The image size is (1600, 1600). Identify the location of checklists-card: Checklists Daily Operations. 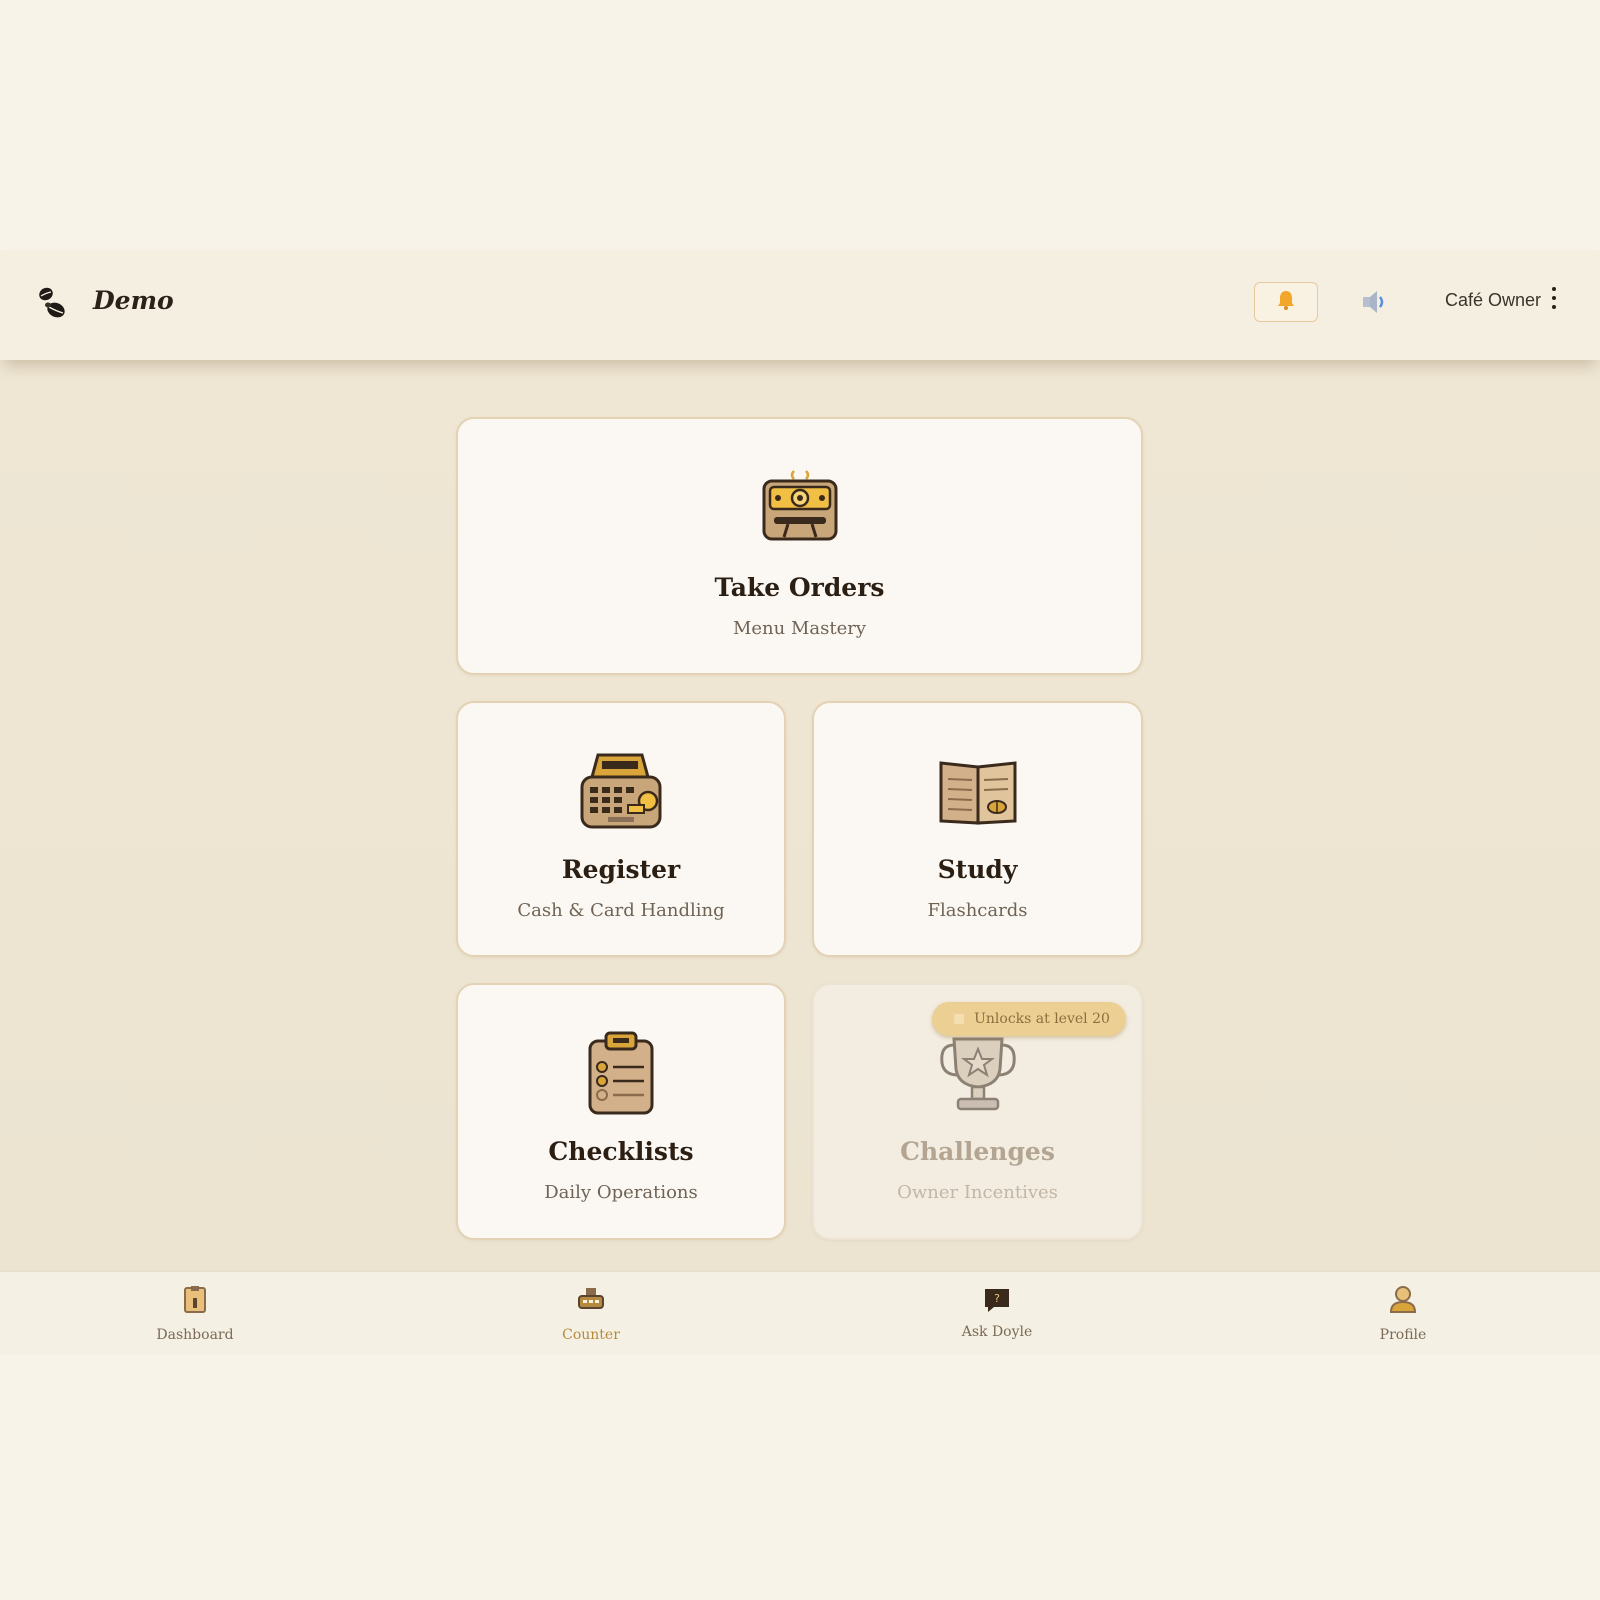
(621, 1111).